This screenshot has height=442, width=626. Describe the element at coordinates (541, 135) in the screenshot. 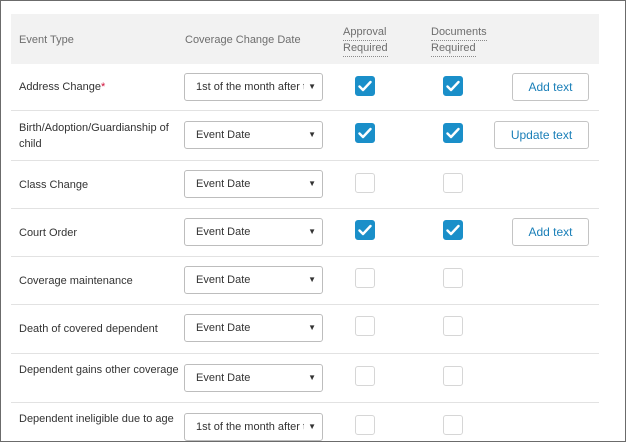

I see `update-text-button: Update text` at that location.